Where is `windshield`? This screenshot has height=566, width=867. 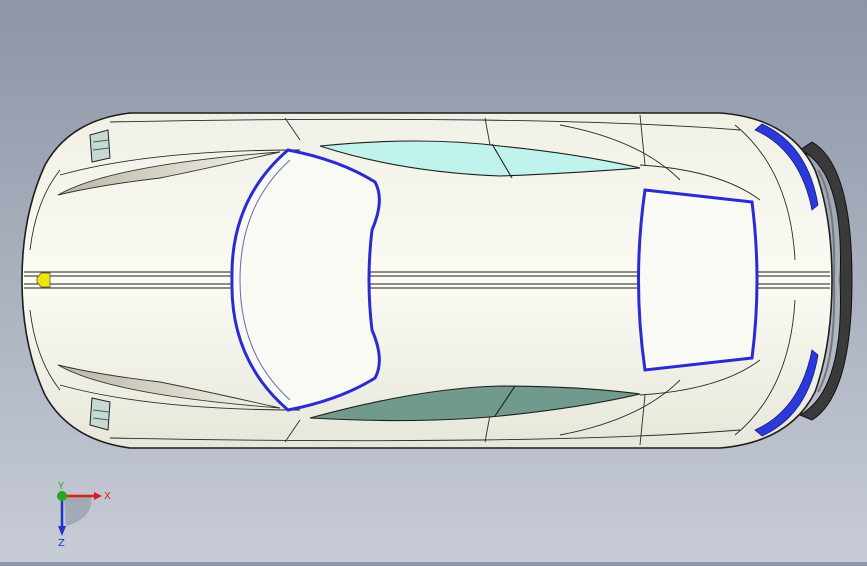
windshield is located at coordinates (305, 280).